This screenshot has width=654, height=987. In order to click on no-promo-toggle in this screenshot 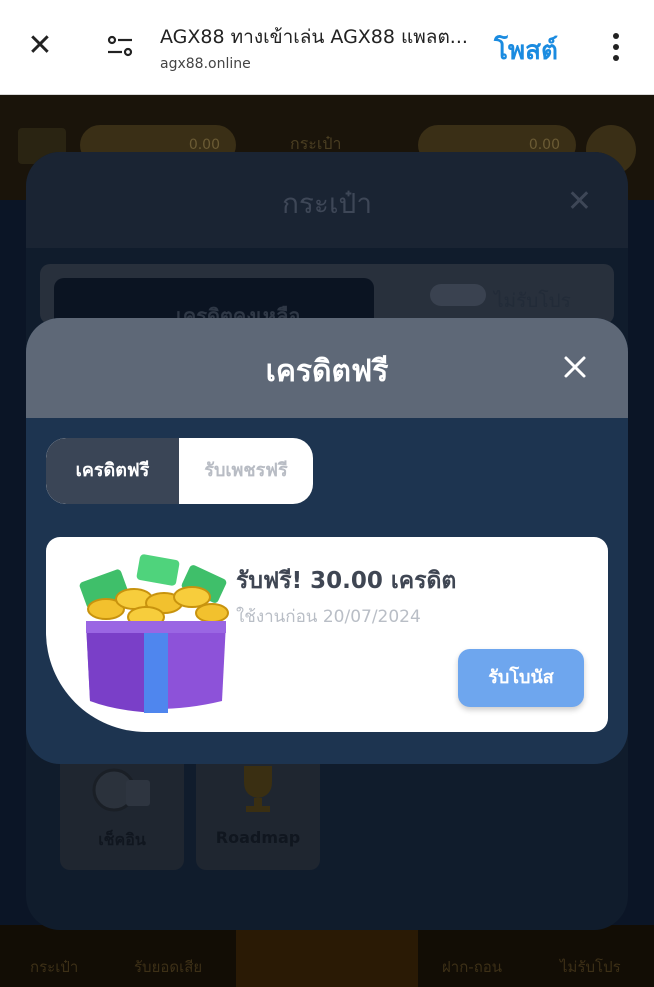, I will do `click(458, 295)`.